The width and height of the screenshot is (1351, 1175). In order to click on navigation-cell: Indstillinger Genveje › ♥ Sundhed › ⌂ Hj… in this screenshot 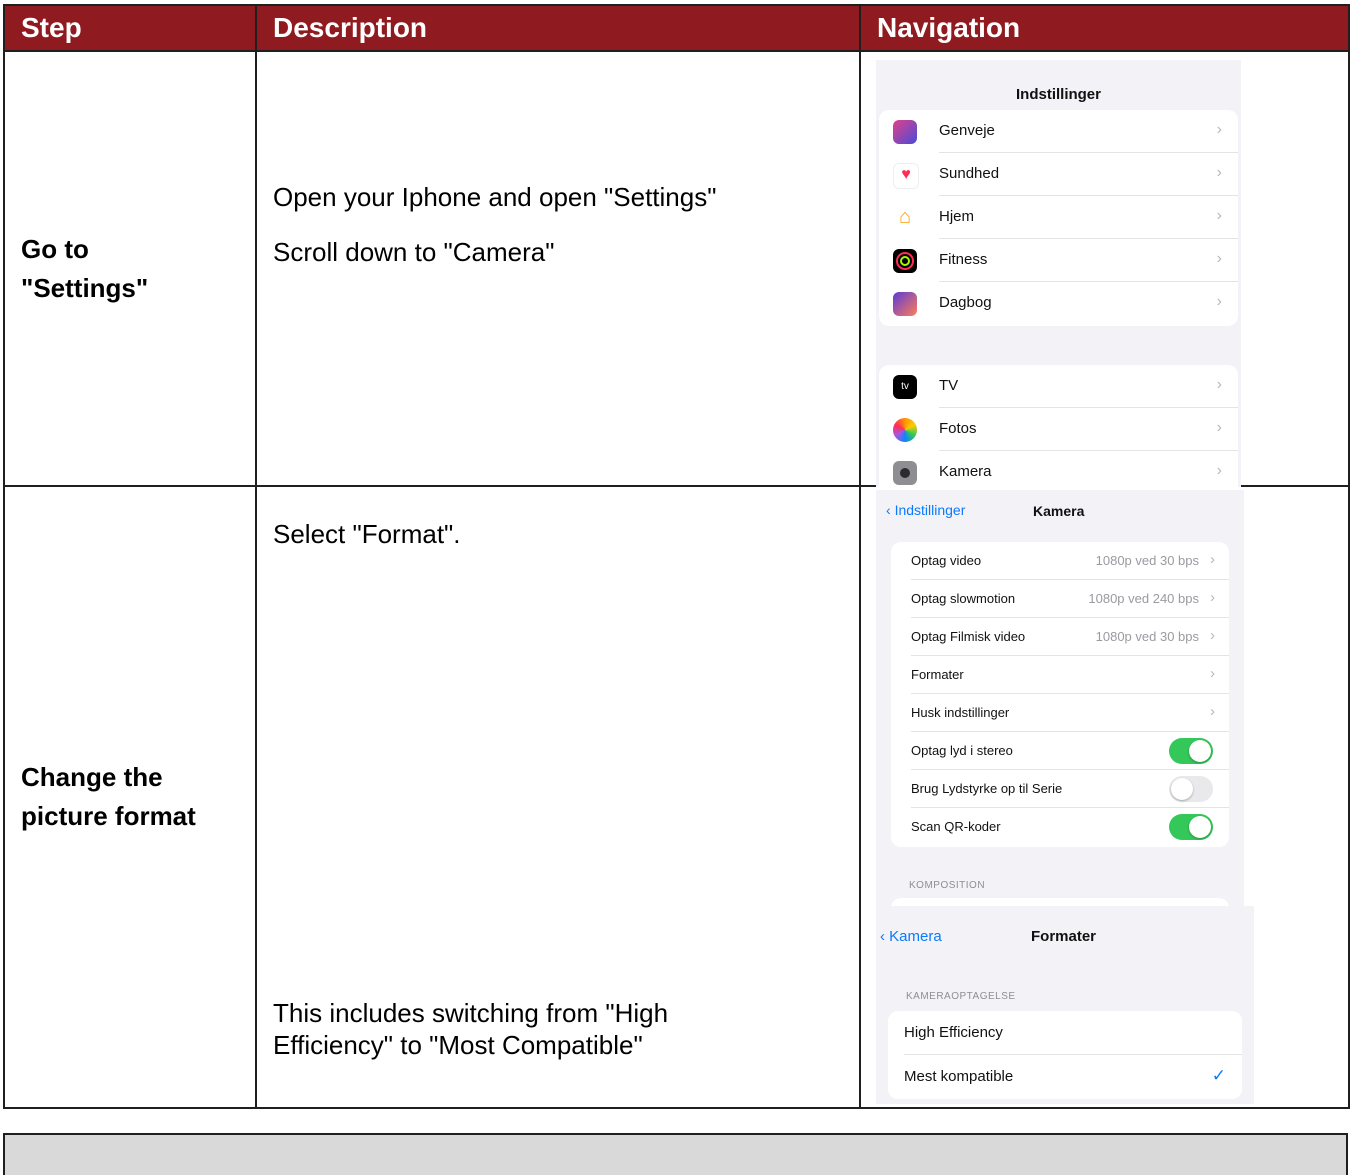, I will do `click(1104, 268)`.